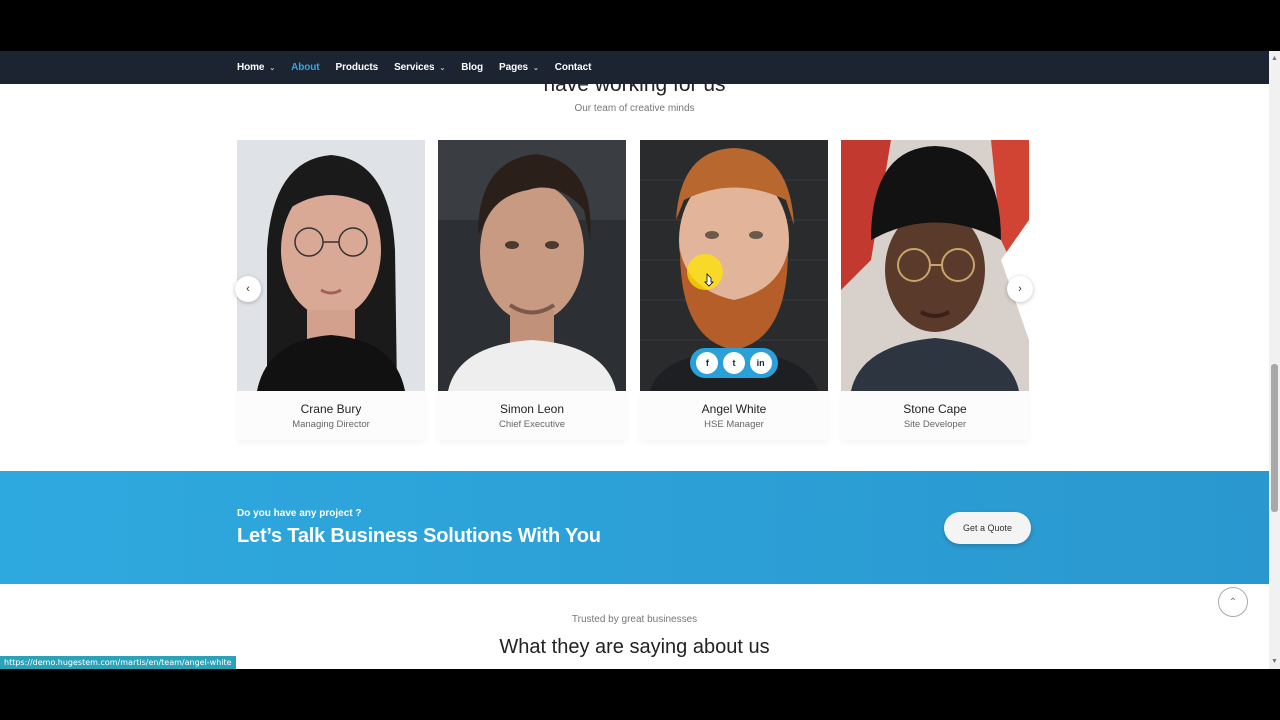  I want to click on scrollbar-thumb, so click(1274, 438).